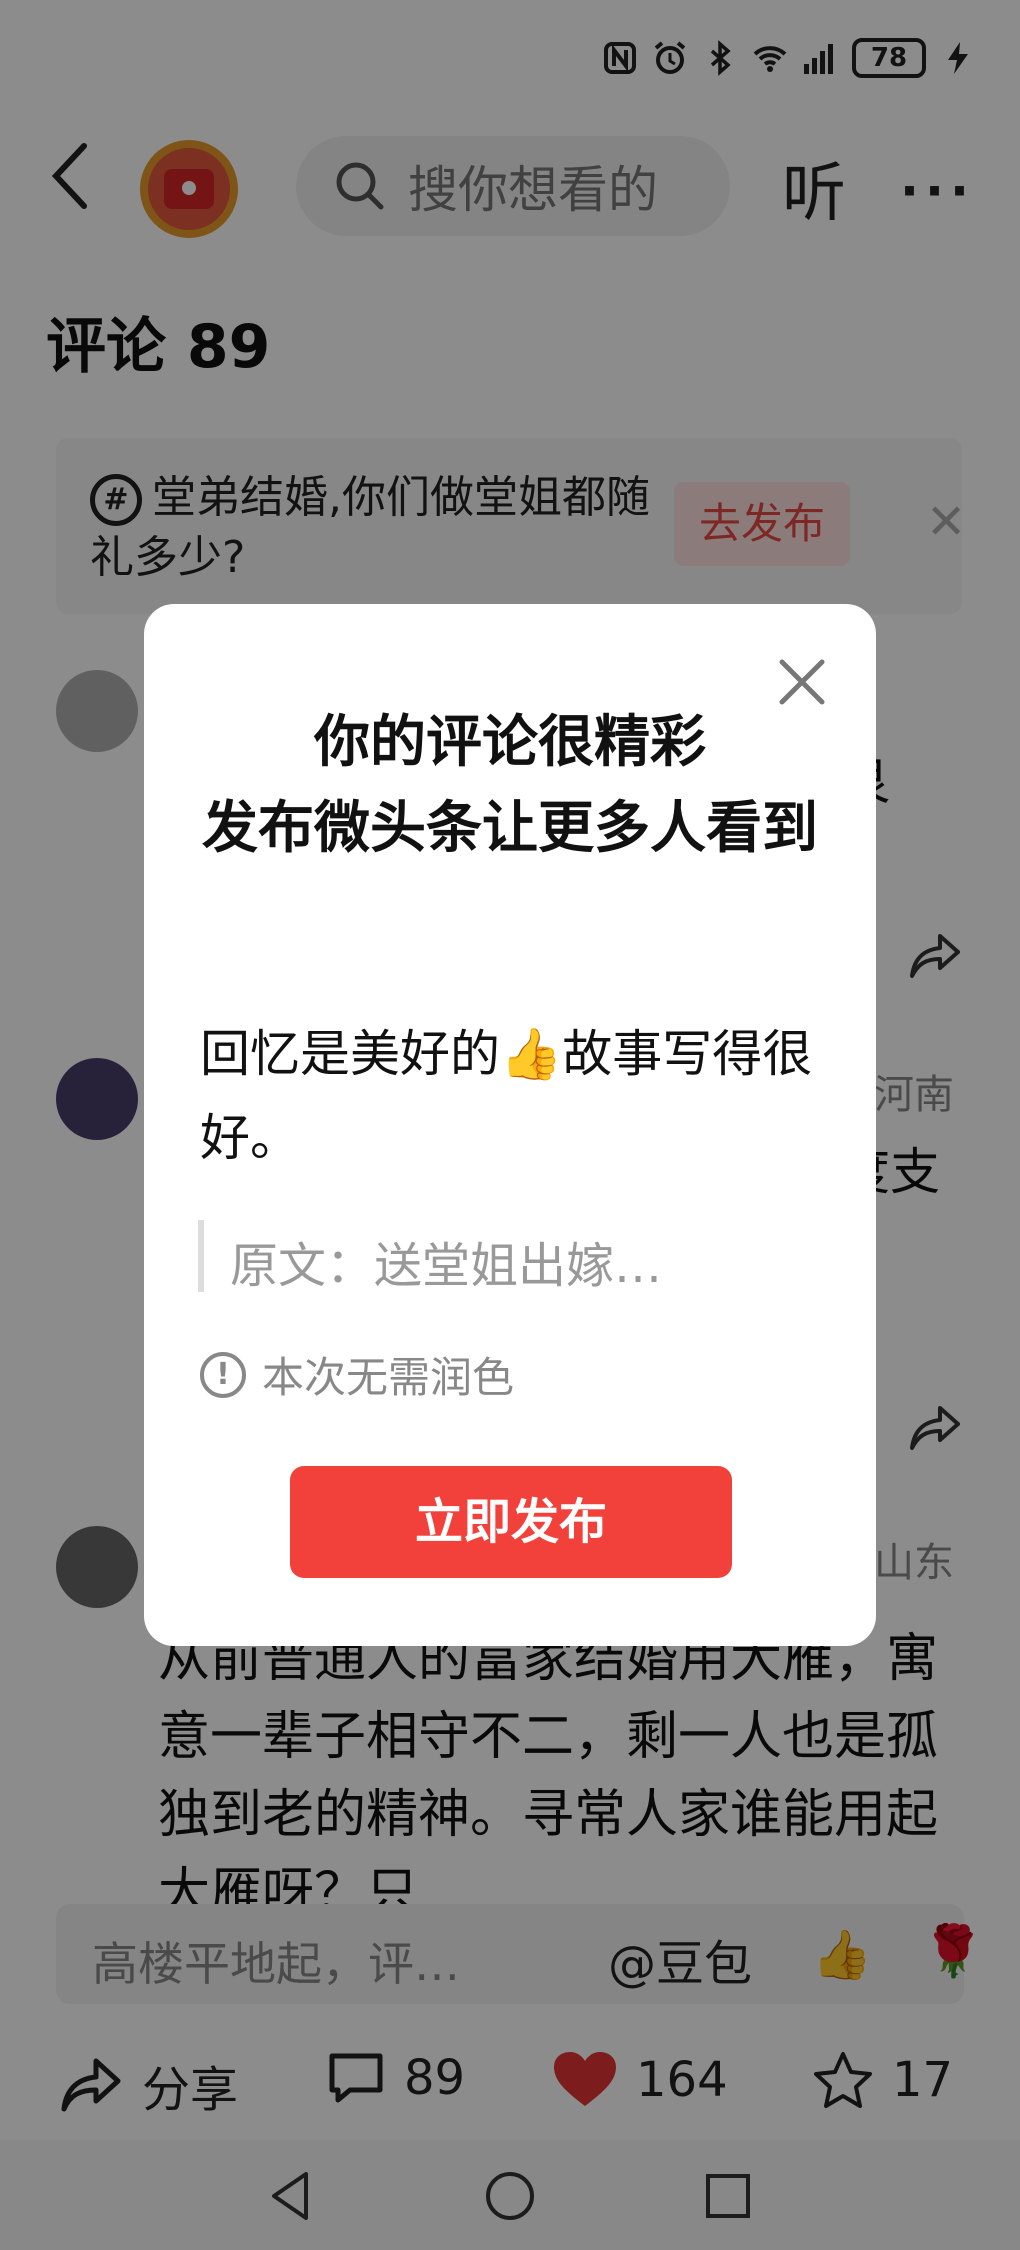 Image resolution: width=1020 pixels, height=2250 pixels. I want to click on notice-text: 本次无需润色, so click(388, 1377).